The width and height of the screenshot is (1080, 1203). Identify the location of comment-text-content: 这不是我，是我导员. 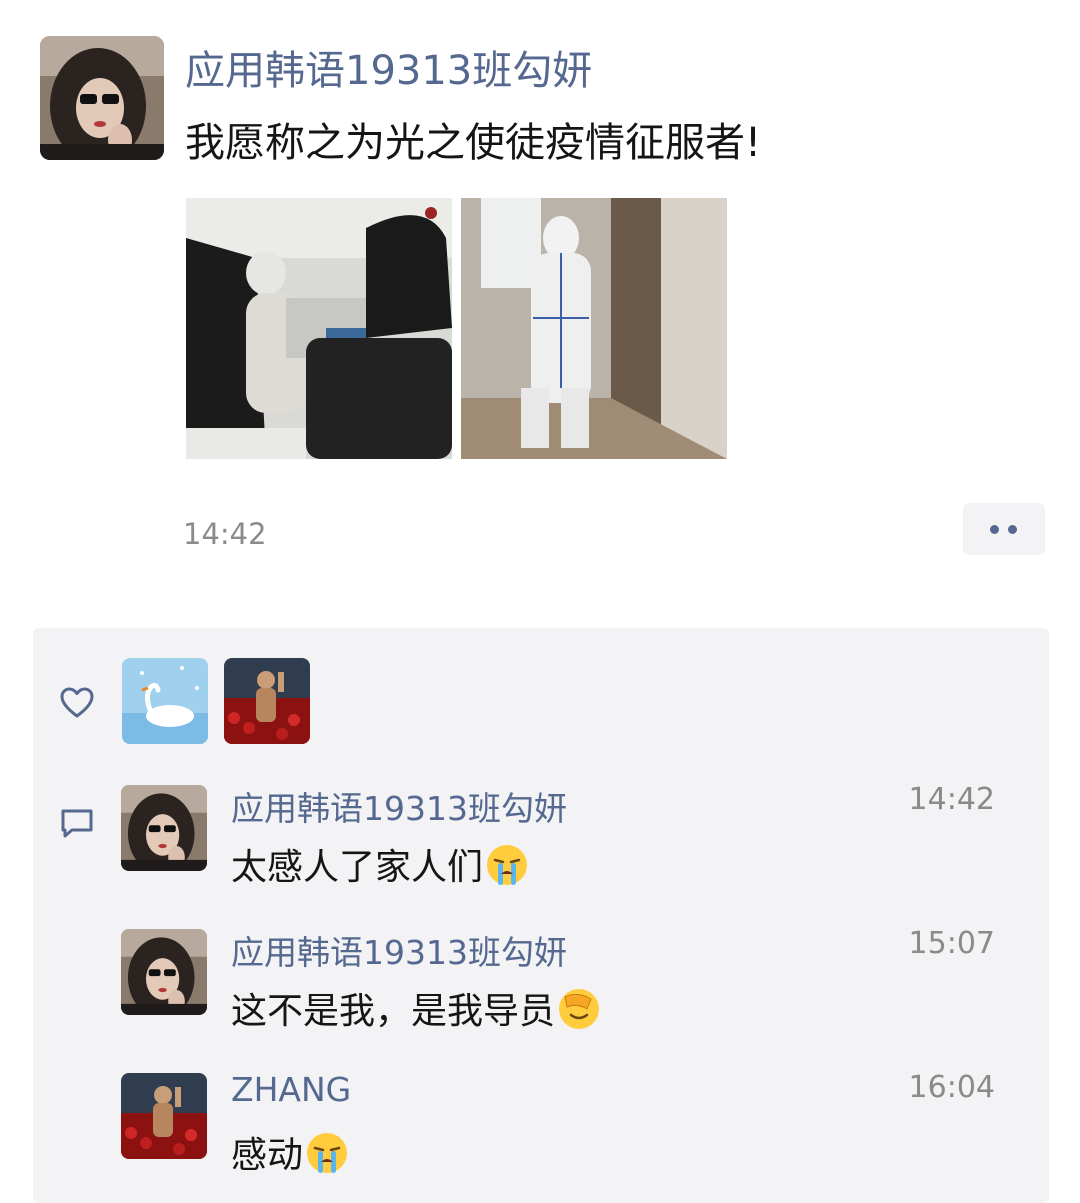
(393, 1011).